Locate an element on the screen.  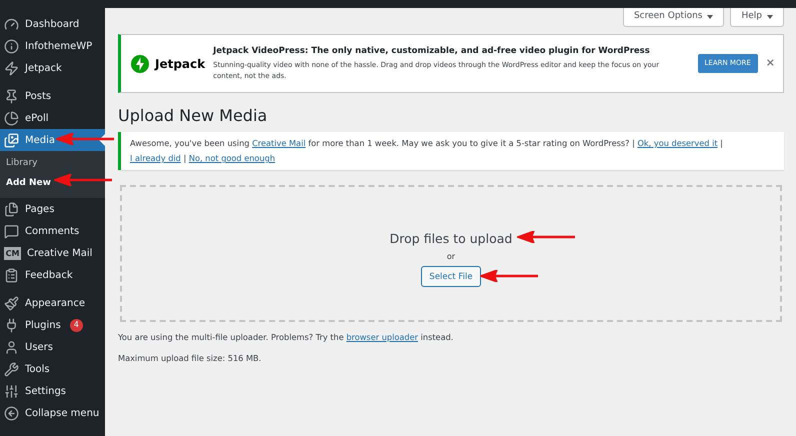
speech-bubble-icon is located at coordinates (11, 231).